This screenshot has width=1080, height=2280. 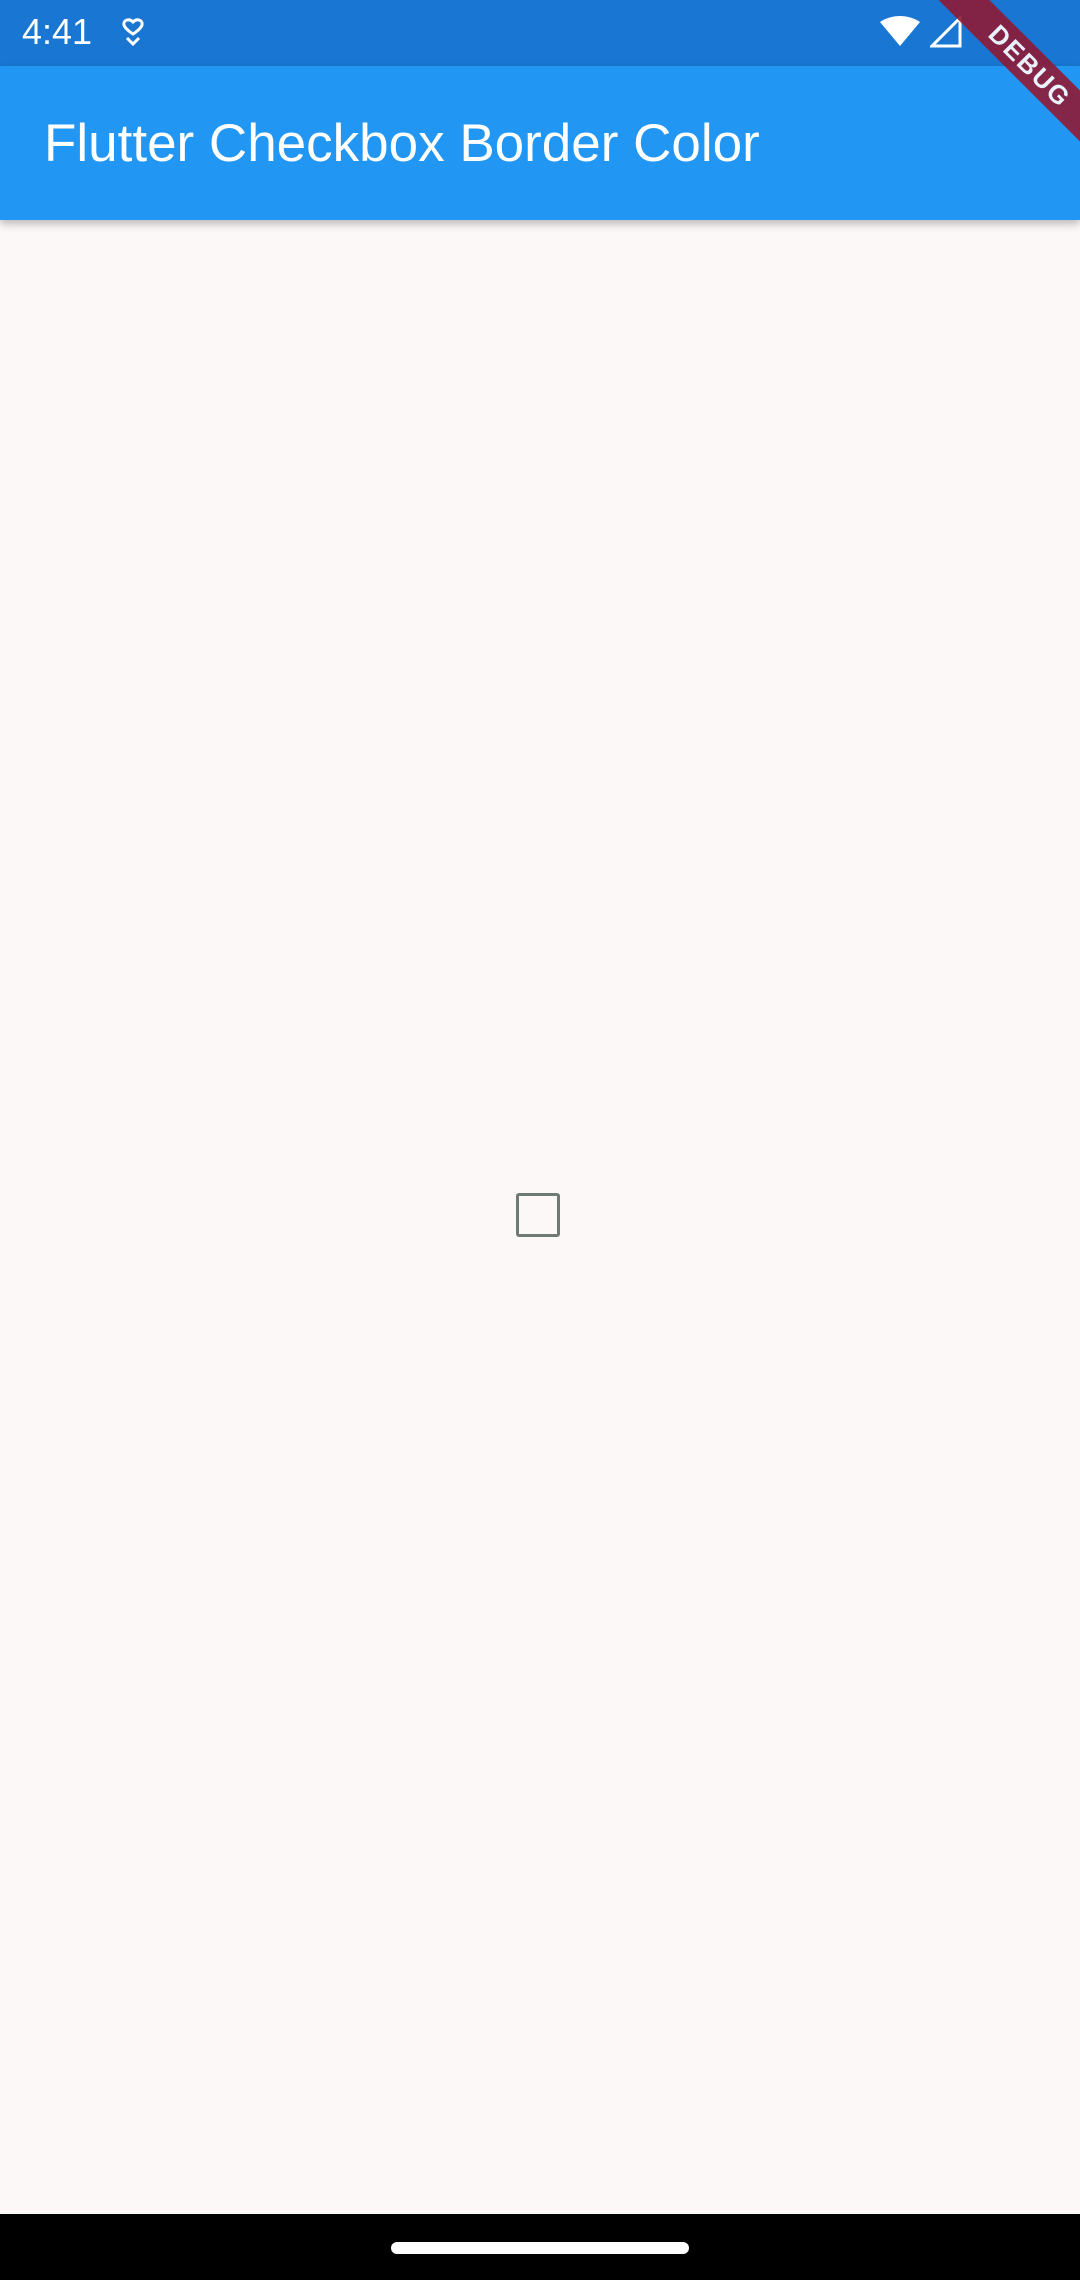 What do you see at coordinates (133, 33) in the screenshot?
I see `notification-icon` at bounding box center [133, 33].